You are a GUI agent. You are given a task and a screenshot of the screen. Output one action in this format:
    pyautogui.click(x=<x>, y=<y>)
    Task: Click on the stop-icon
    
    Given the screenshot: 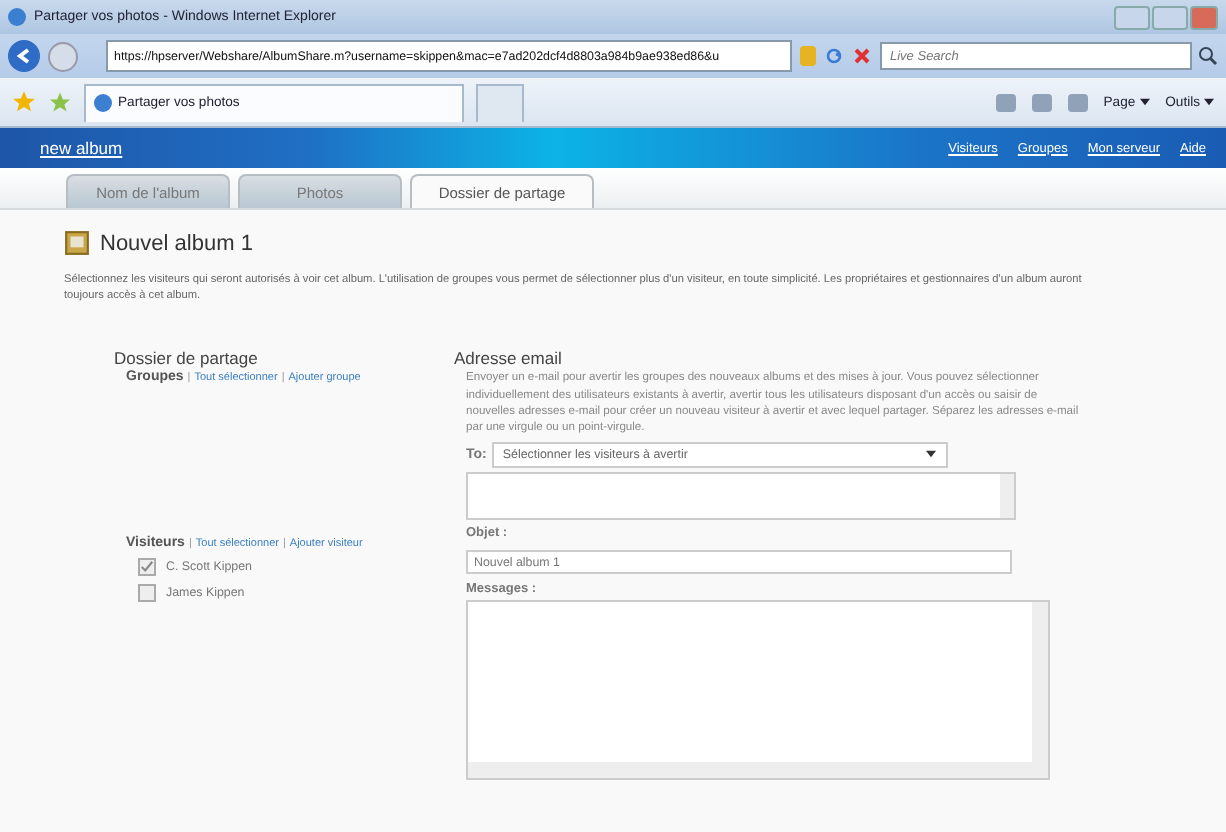 What is the action you would take?
    pyautogui.click(x=862, y=56)
    